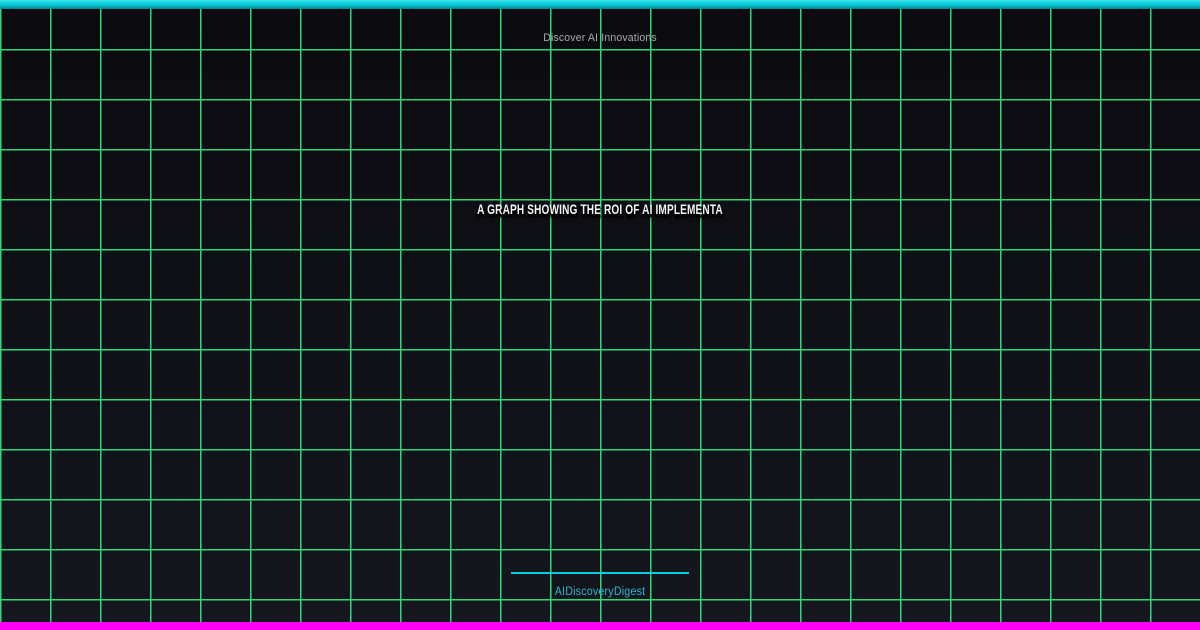  Describe the element at coordinates (600, 626) in the screenshot. I see `bottom-accent-bar` at that location.